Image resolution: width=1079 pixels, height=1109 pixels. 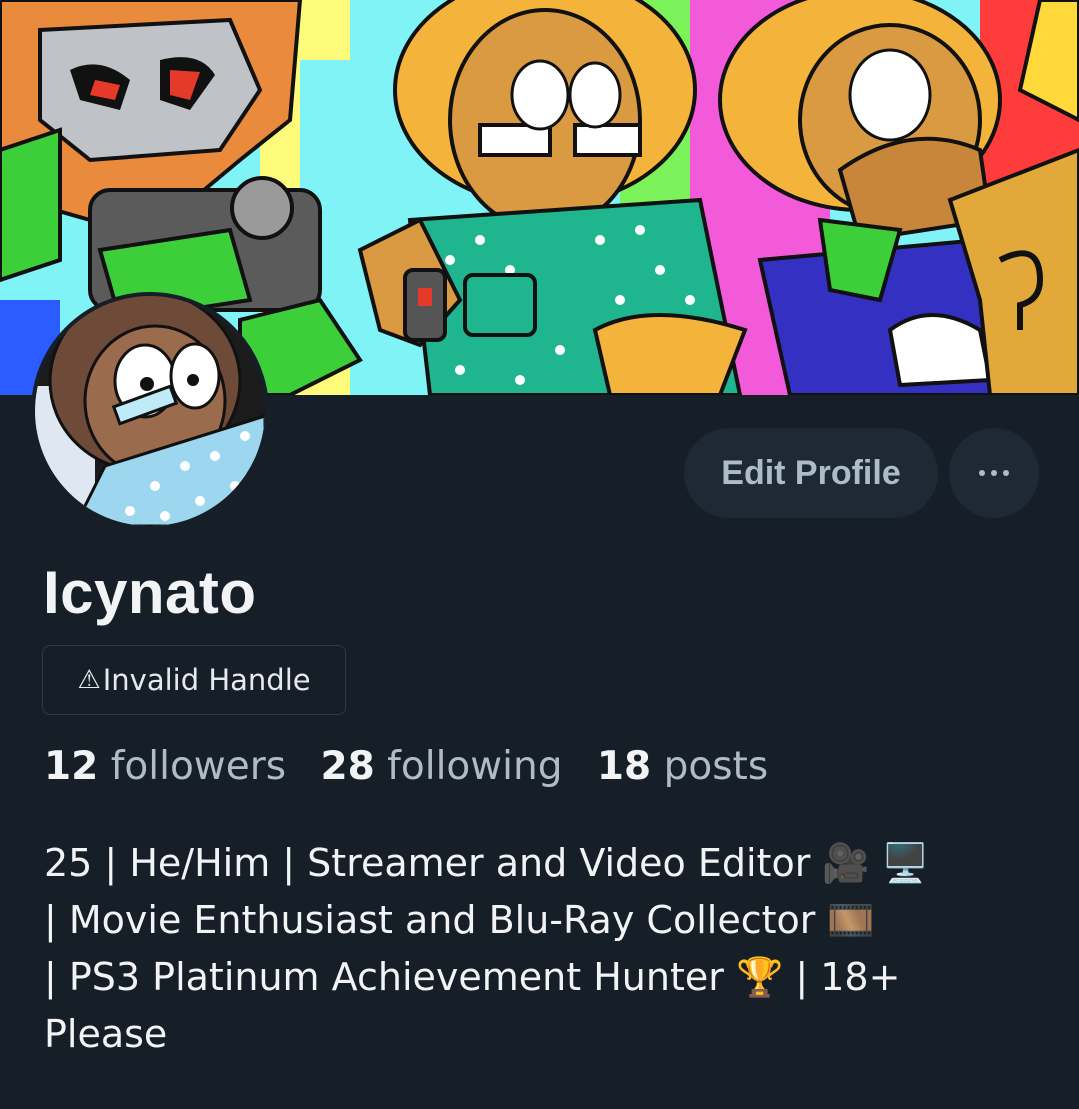 I want to click on edit-profile-button: Edit Profile, so click(x=811, y=473).